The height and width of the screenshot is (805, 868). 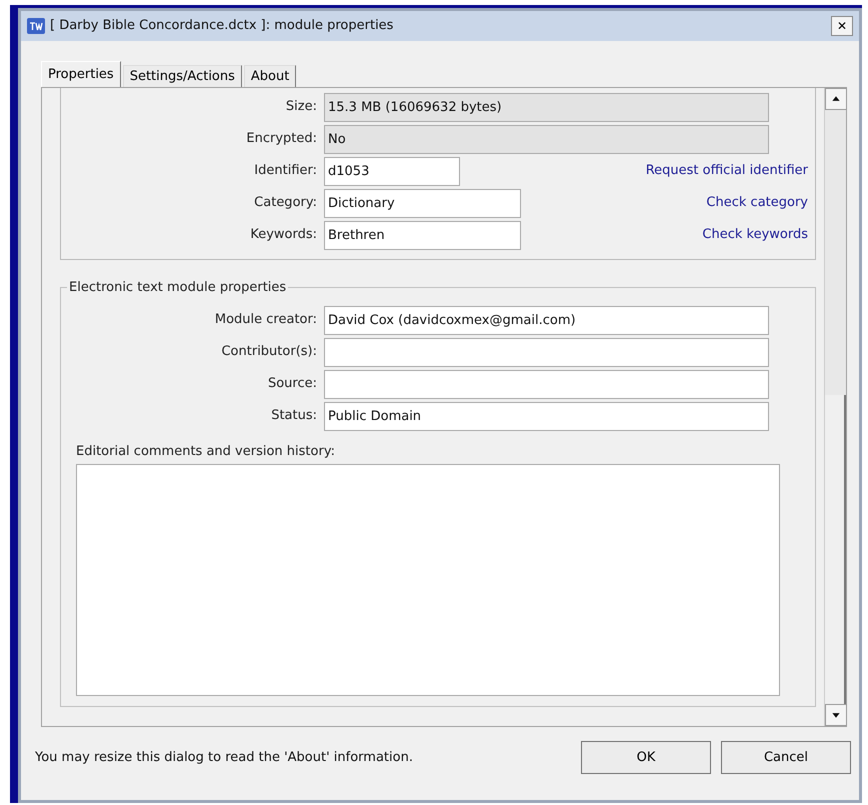 I want to click on scrollbar, so click(x=835, y=407).